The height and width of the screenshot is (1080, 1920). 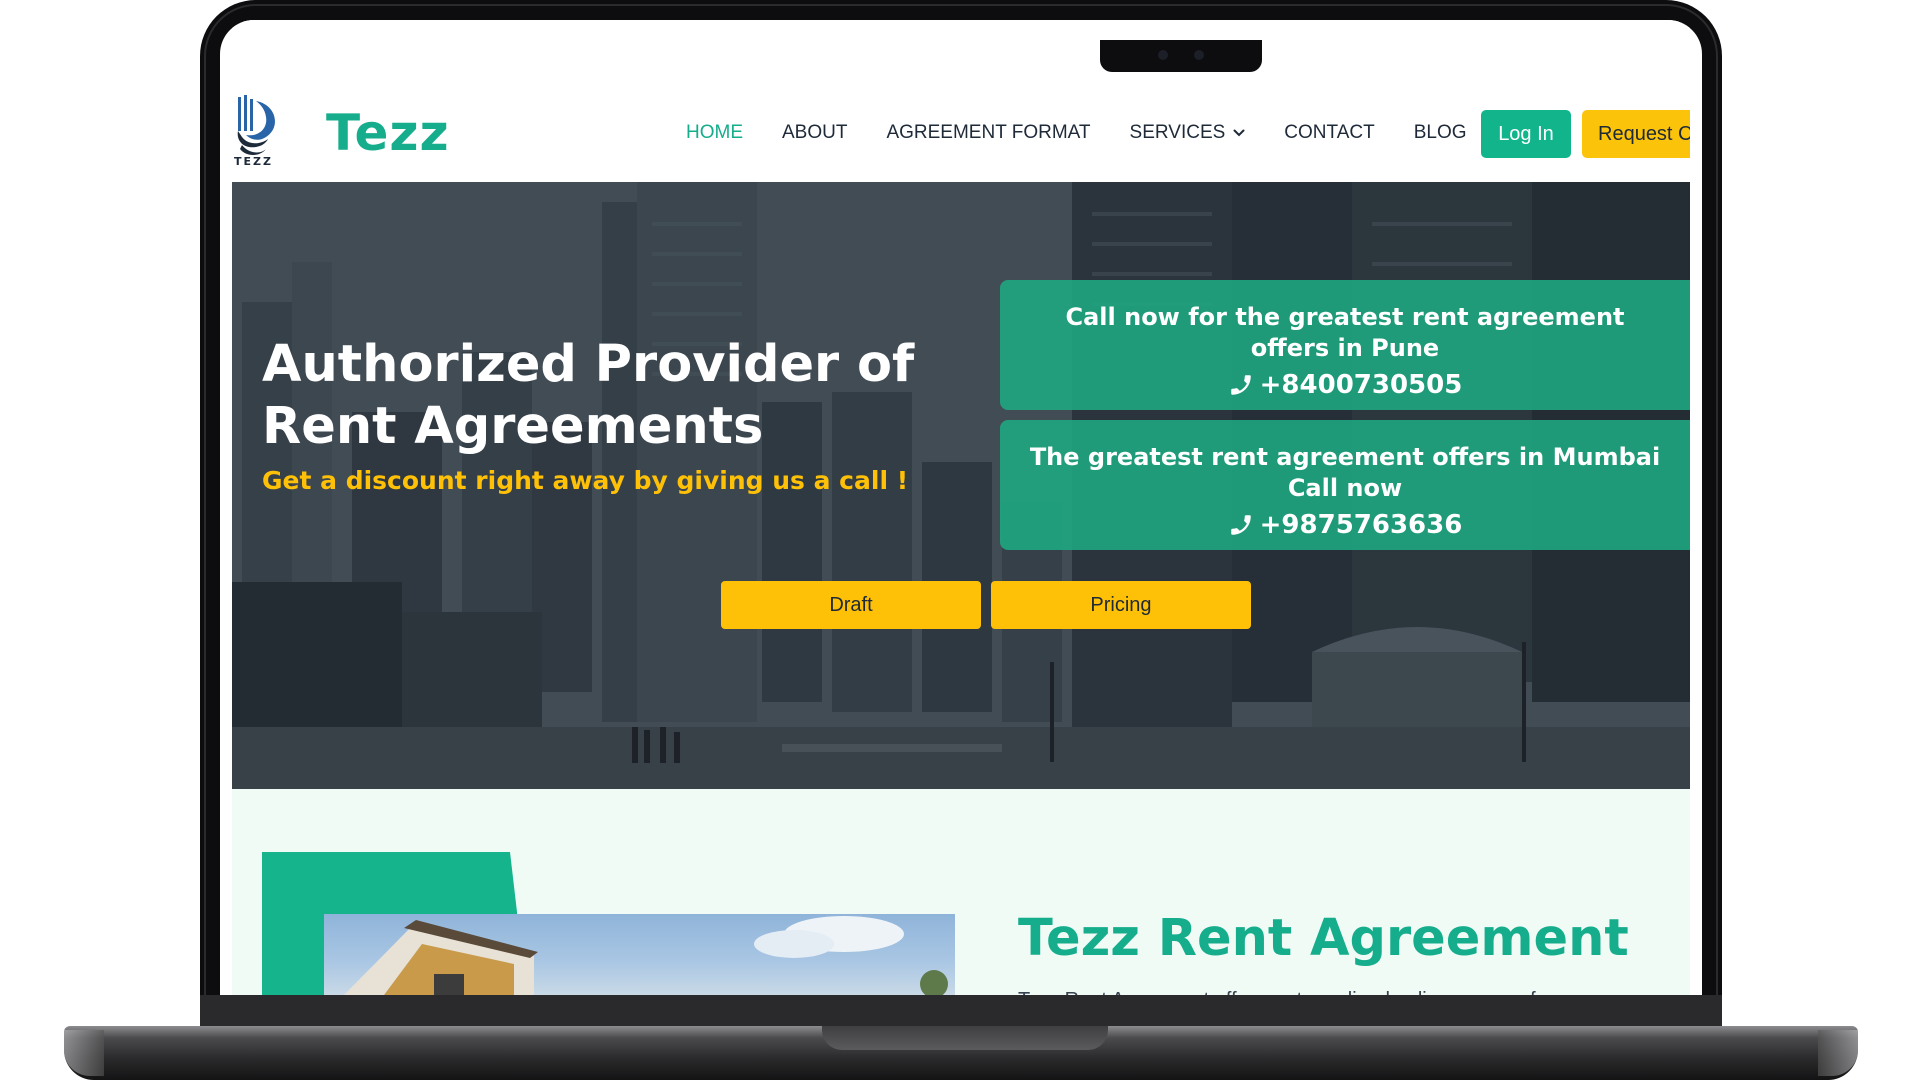 What do you see at coordinates (961, 1011) in the screenshot?
I see `laptop-hinge` at bounding box center [961, 1011].